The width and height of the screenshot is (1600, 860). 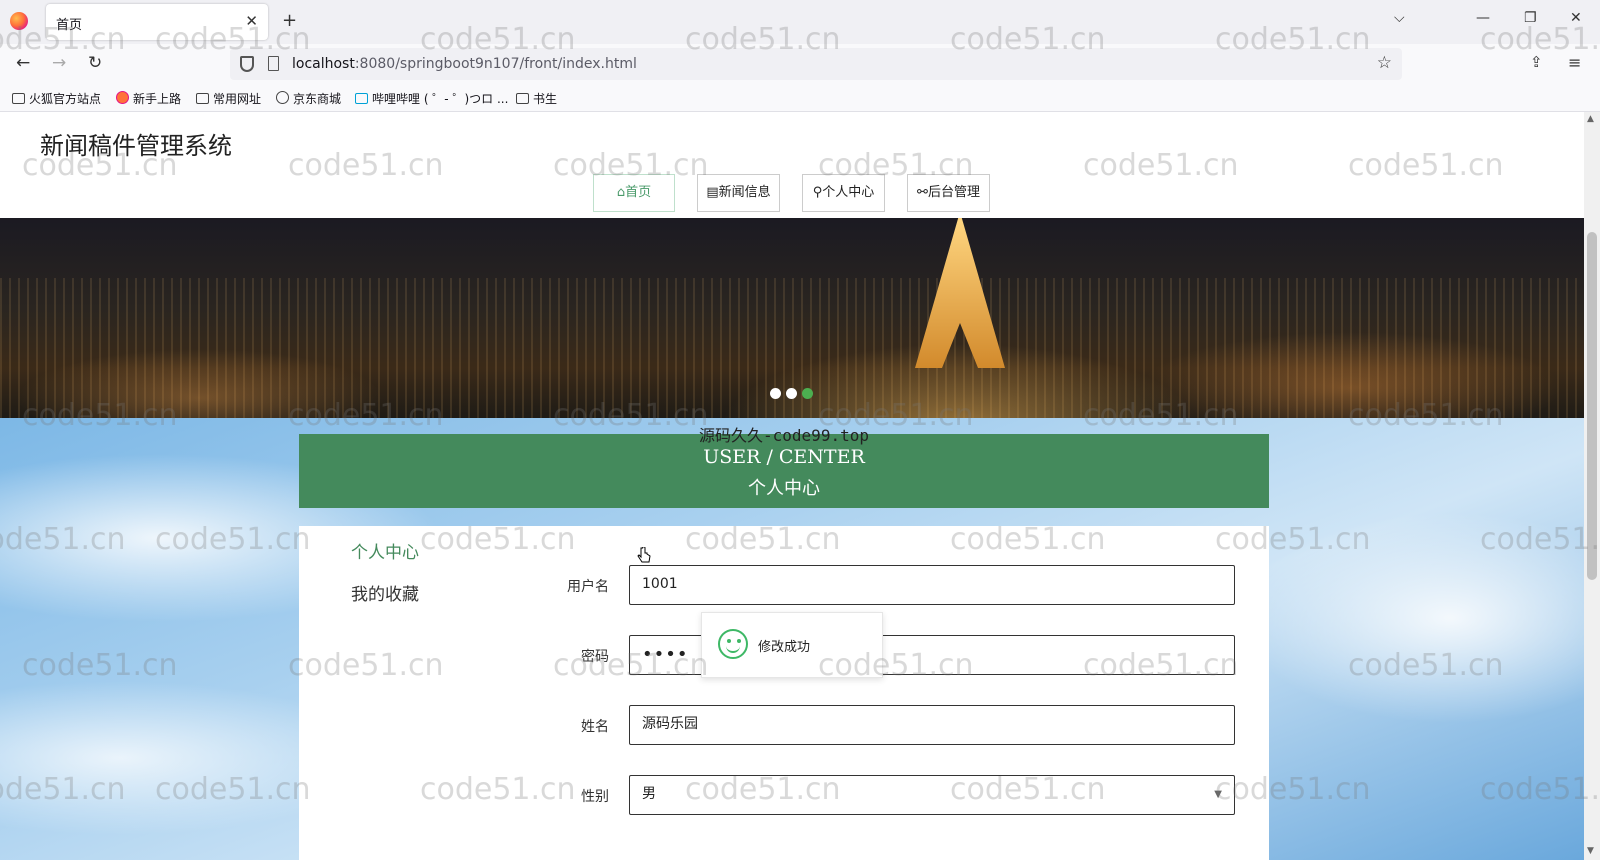 I want to click on section-title-zh: 个人中心, so click(x=784, y=488).